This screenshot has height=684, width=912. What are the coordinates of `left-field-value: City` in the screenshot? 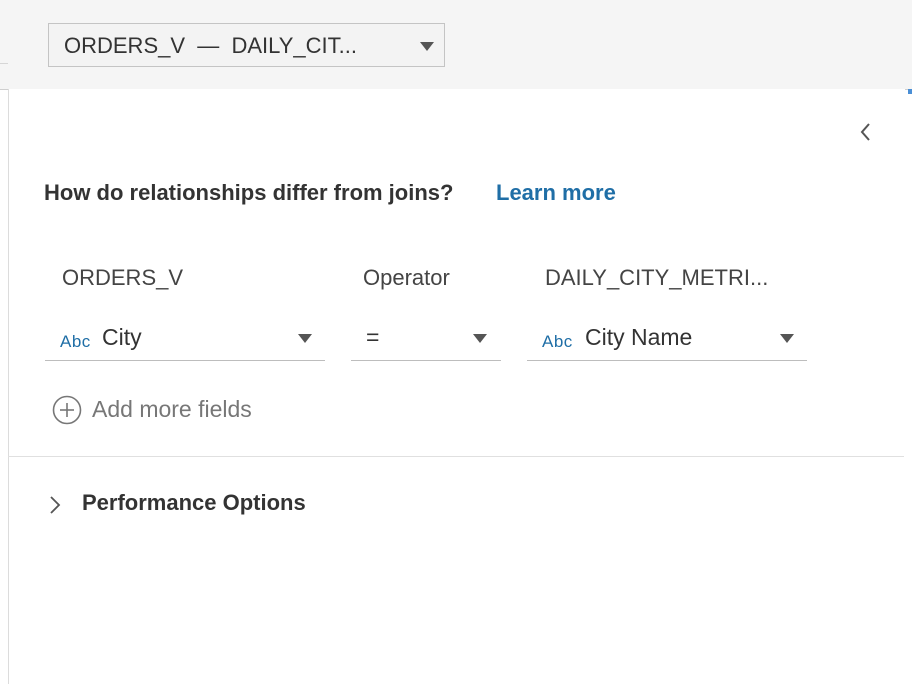 It's located at (122, 337).